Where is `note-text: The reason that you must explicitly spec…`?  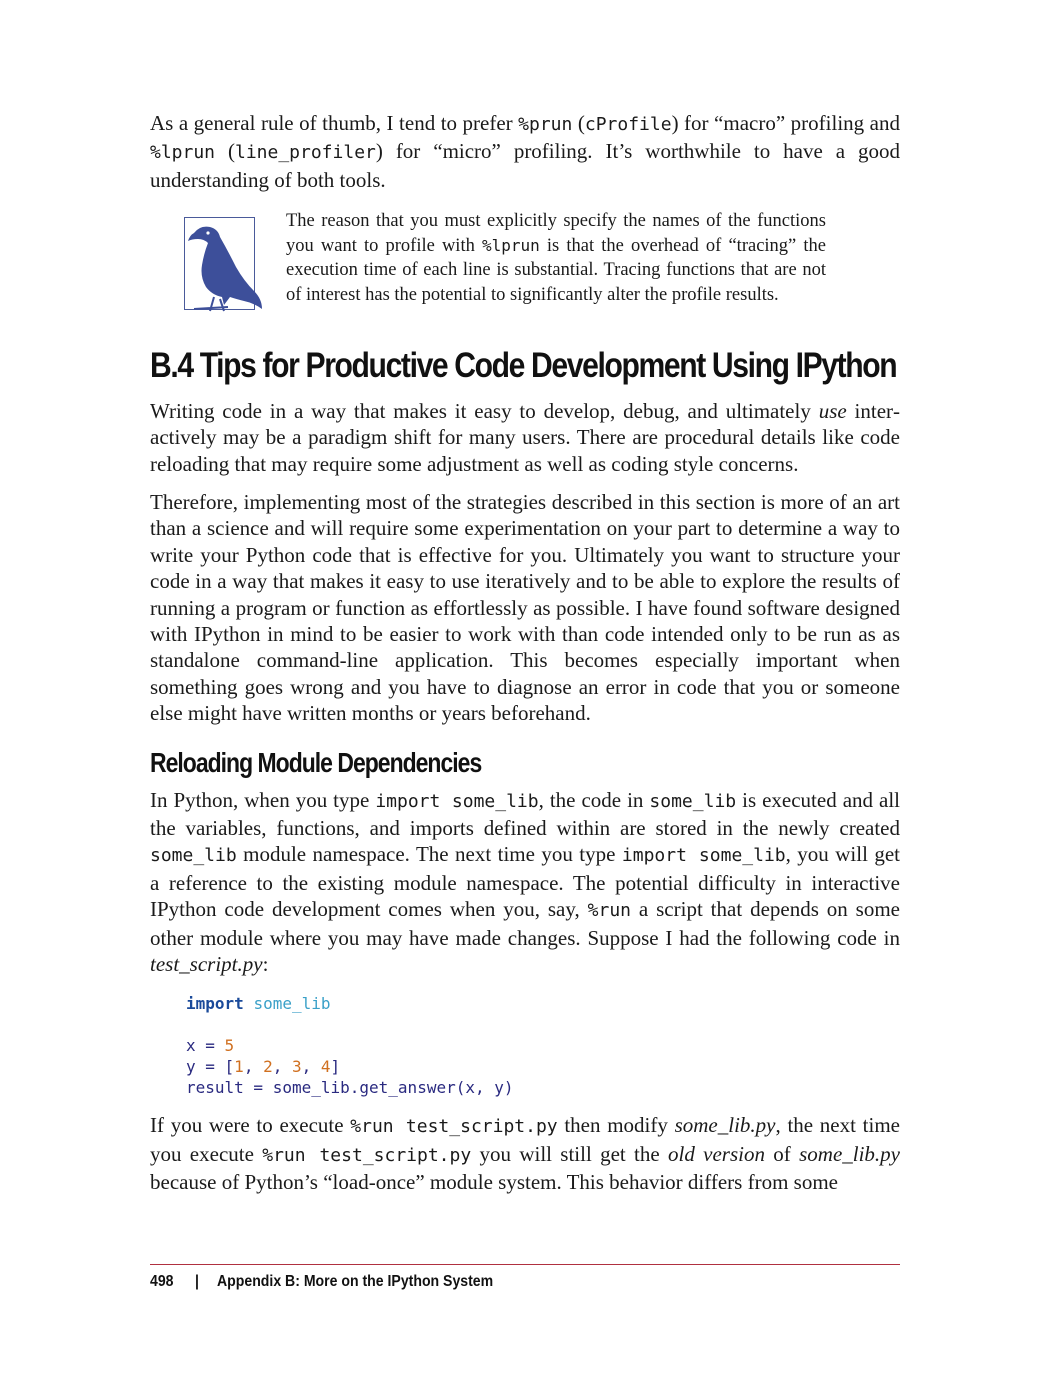
note-text: The reason that you must explicitly spec… is located at coordinates (556, 258).